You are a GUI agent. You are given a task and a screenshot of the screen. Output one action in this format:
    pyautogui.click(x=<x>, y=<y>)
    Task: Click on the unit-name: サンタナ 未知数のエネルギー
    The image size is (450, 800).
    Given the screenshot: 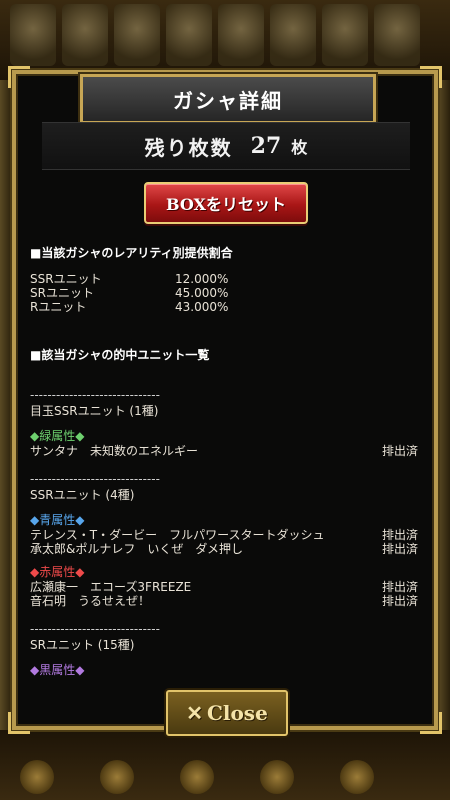 What is the action you would take?
    pyautogui.click(x=114, y=451)
    